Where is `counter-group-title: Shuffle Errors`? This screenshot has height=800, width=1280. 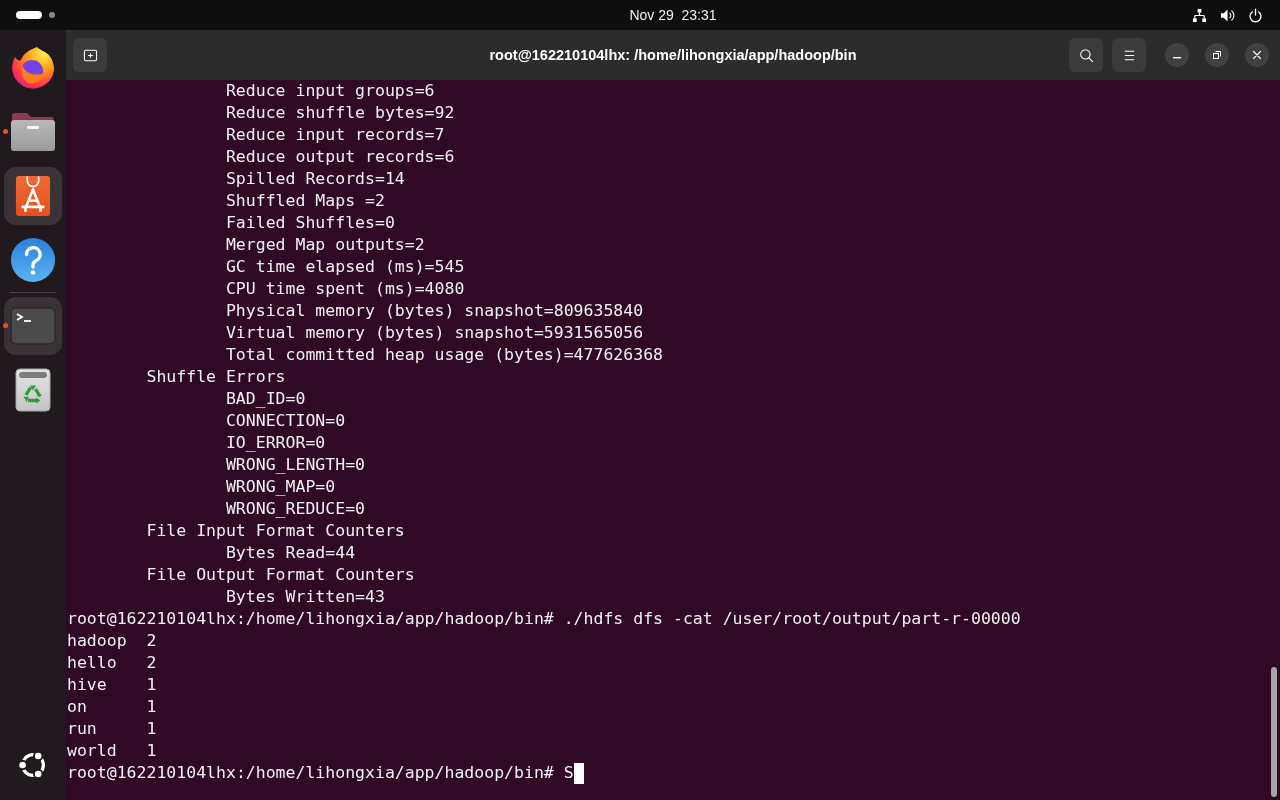
counter-group-title: Shuffle Errors is located at coordinates (216, 377).